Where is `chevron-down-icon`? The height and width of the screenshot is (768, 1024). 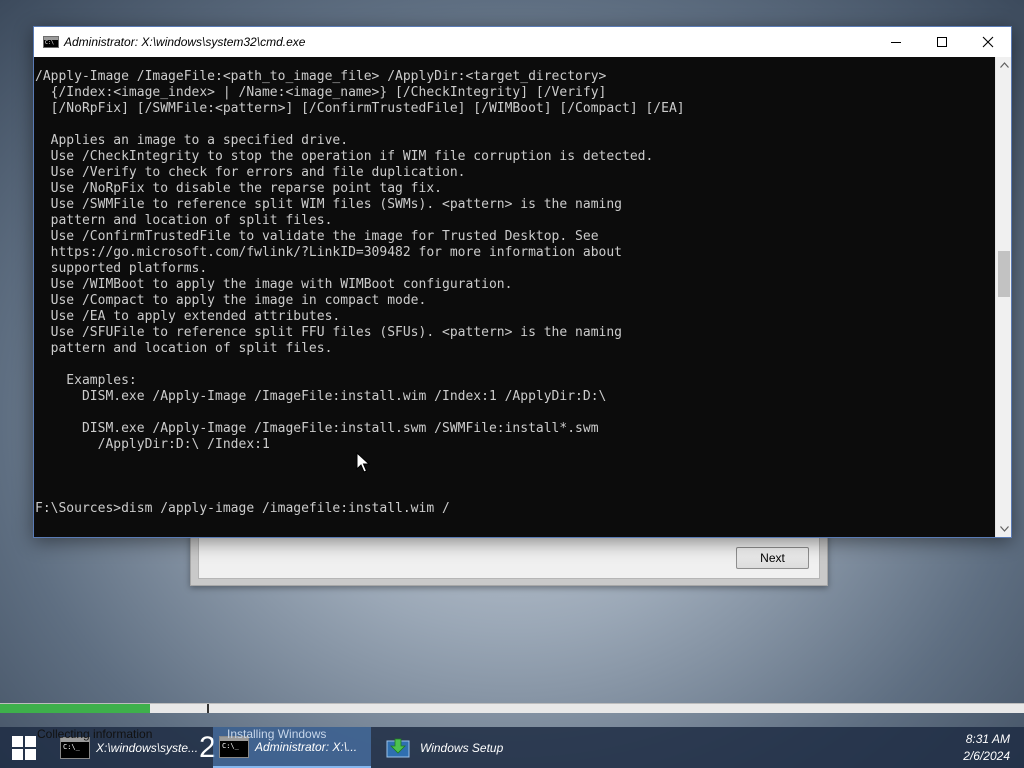
chevron-down-icon is located at coordinates (1004, 529).